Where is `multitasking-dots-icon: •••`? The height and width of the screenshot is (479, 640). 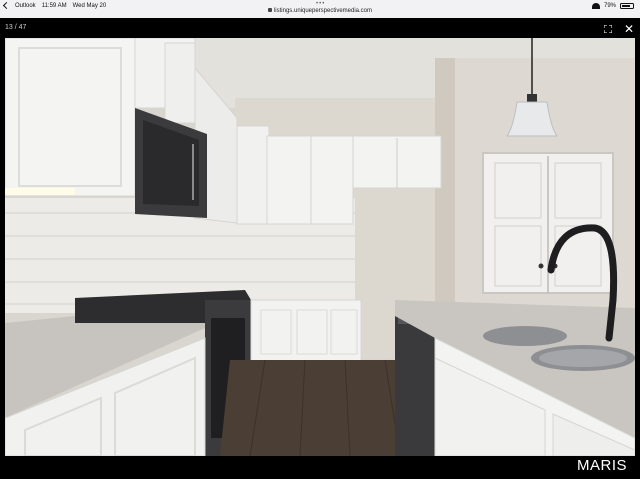 multitasking-dots-icon: ••• is located at coordinates (320, 4).